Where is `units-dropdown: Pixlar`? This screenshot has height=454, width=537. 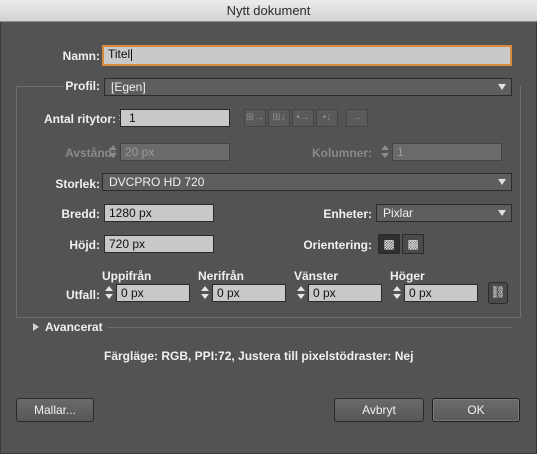
units-dropdown: Pixlar is located at coordinates (444, 213).